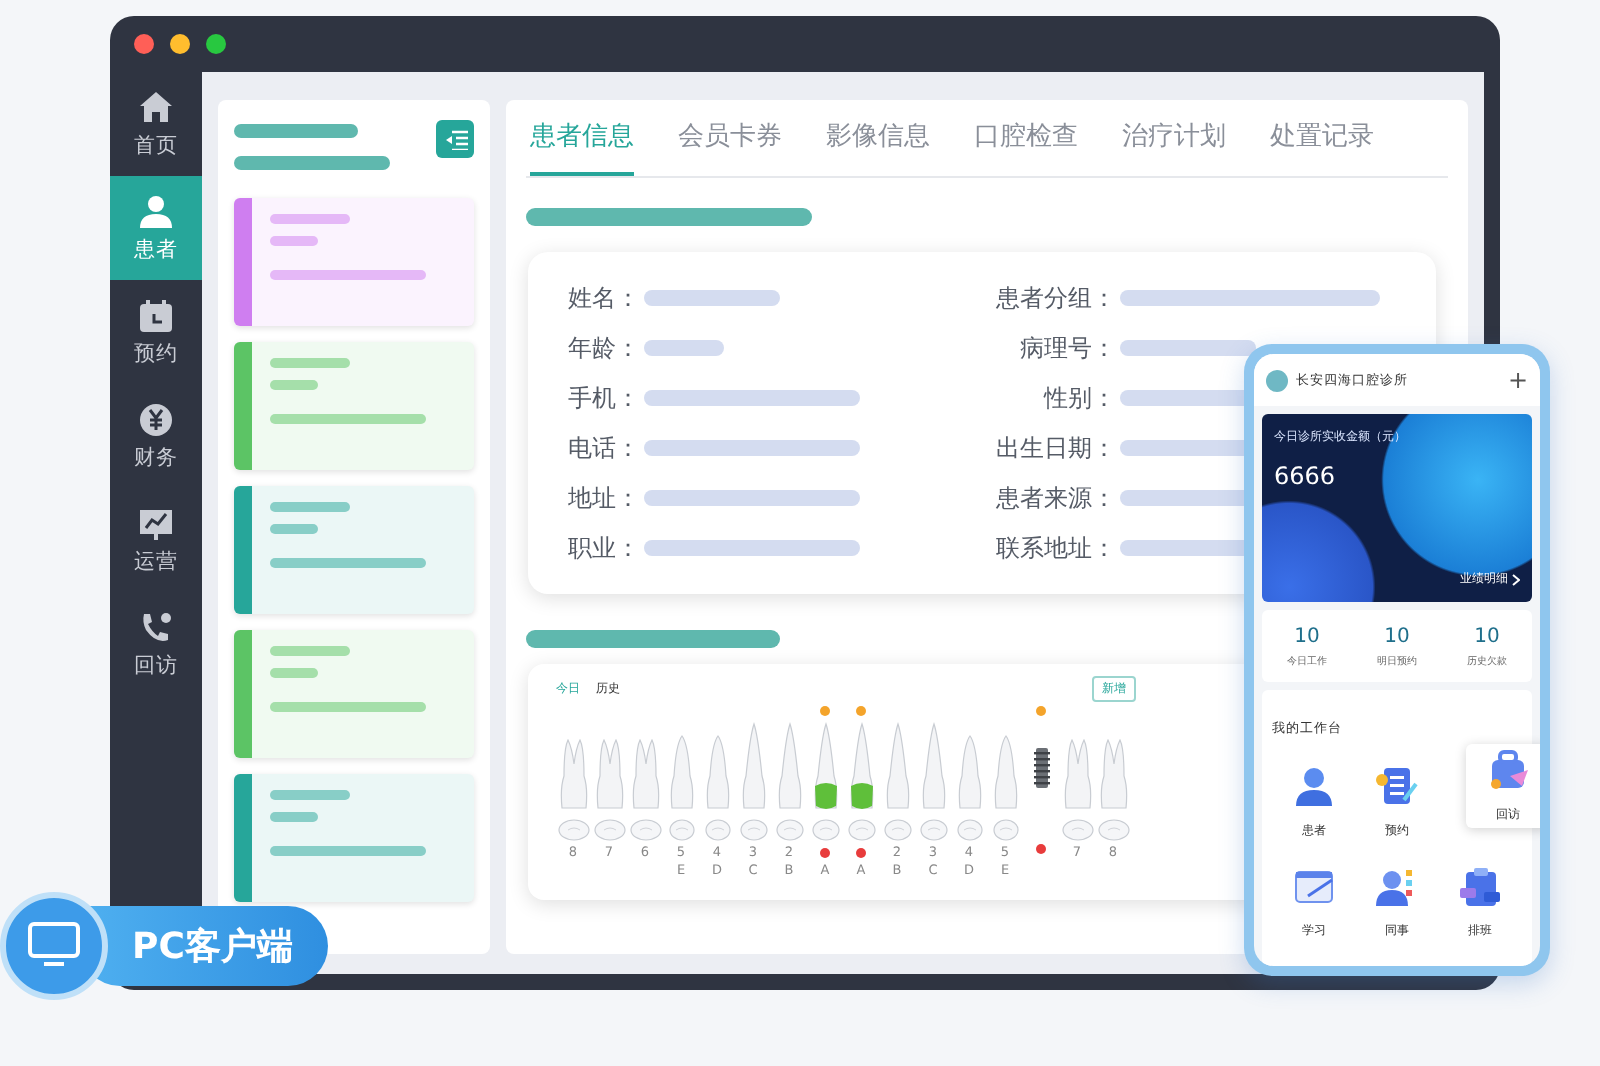 Image resolution: width=1600 pixels, height=1066 pixels. I want to click on chevron-right-icon, so click(1516, 579).